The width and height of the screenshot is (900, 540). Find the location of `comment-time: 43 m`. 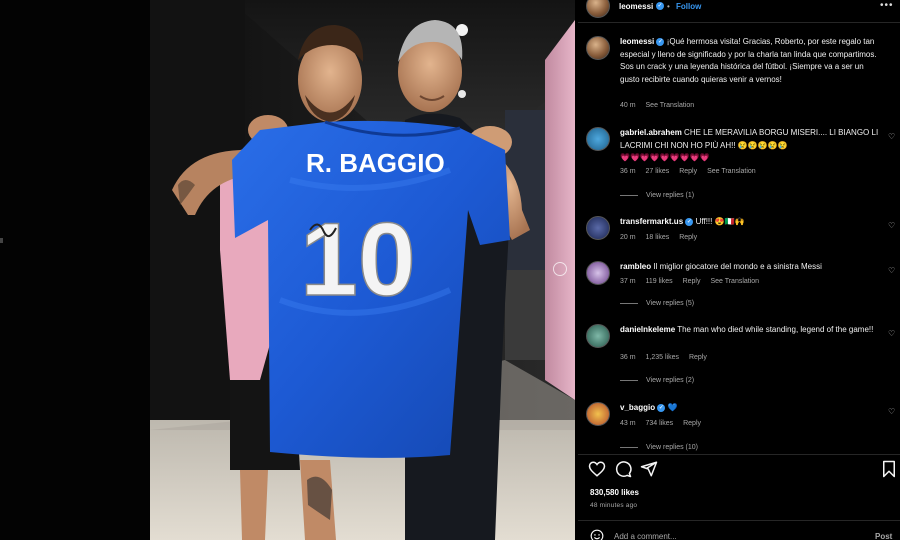

comment-time: 43 m is located at coordinates (628, 423).